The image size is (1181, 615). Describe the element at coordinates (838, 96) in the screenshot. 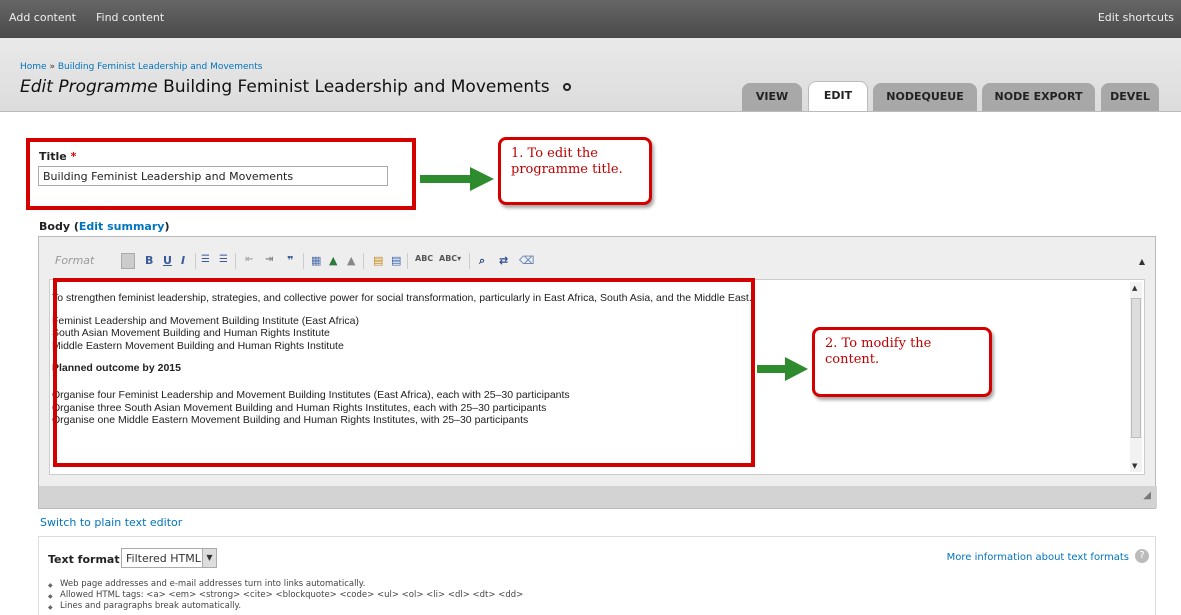

I see `tab-edit: EDIT` at that location.